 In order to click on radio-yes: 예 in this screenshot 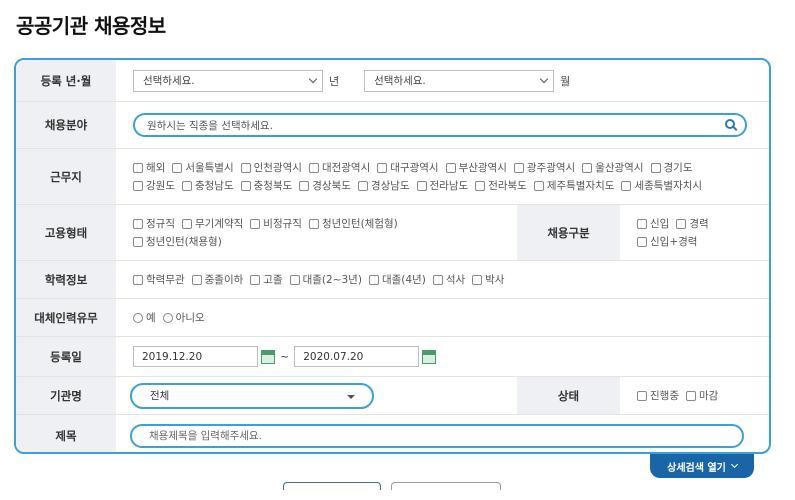, I will do `click(144, 318)`.